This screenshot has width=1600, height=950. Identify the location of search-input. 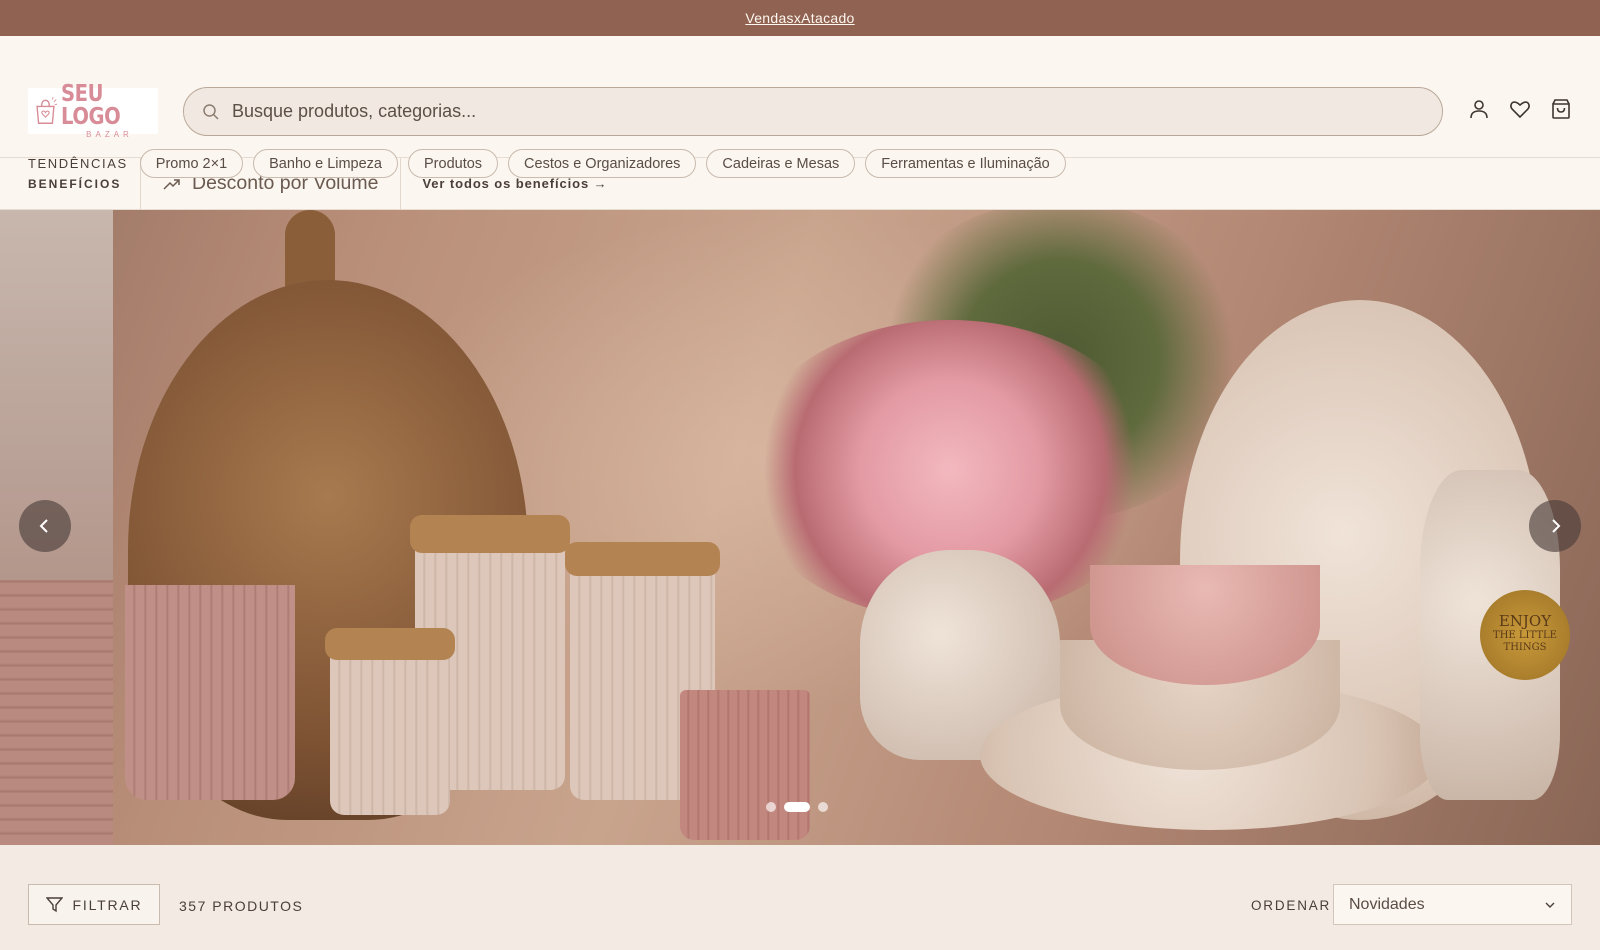
(822, 111).